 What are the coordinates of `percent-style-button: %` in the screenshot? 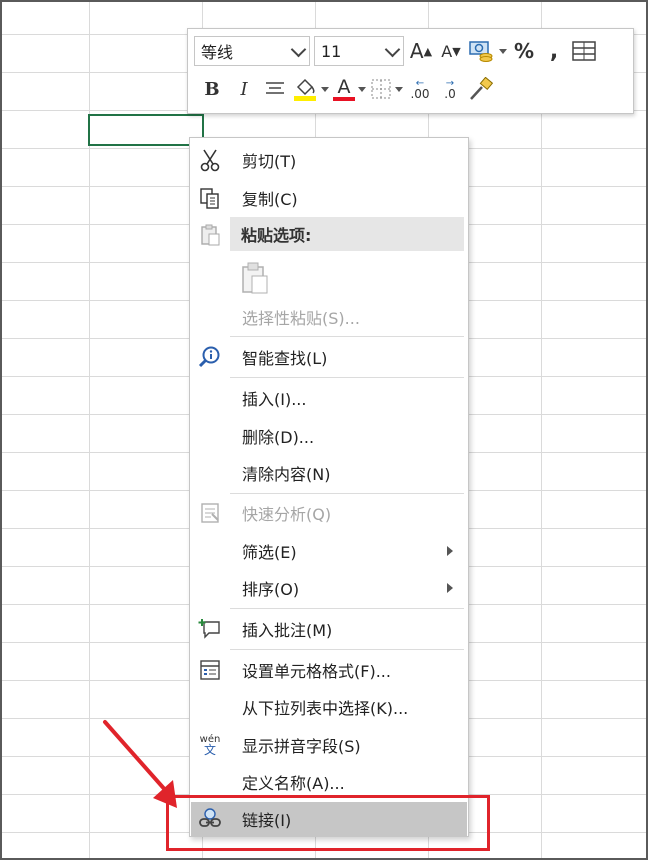 It's located at (524, 51).